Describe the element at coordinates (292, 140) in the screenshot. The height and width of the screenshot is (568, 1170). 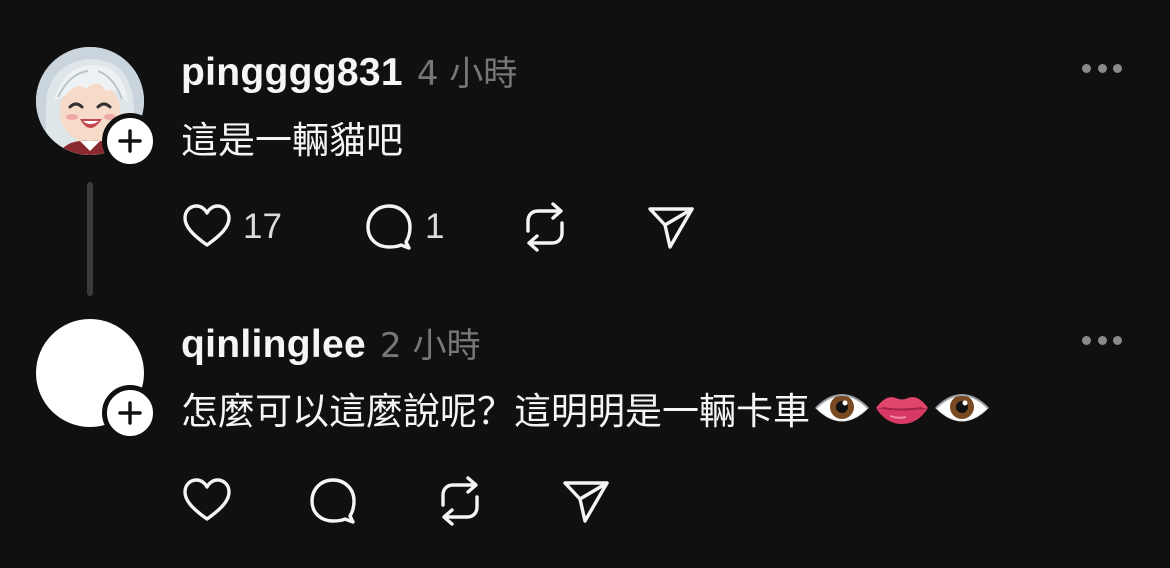
I see `post-text: 這是一輛貓吧` at that location.